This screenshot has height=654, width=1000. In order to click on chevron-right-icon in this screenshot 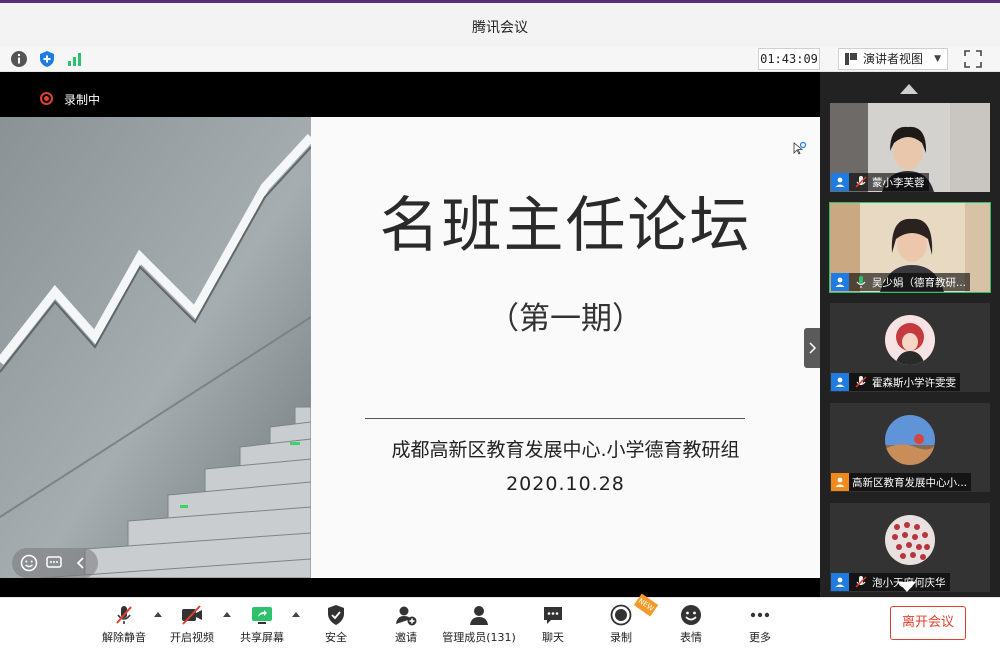, I will do `click(813, 348)`.